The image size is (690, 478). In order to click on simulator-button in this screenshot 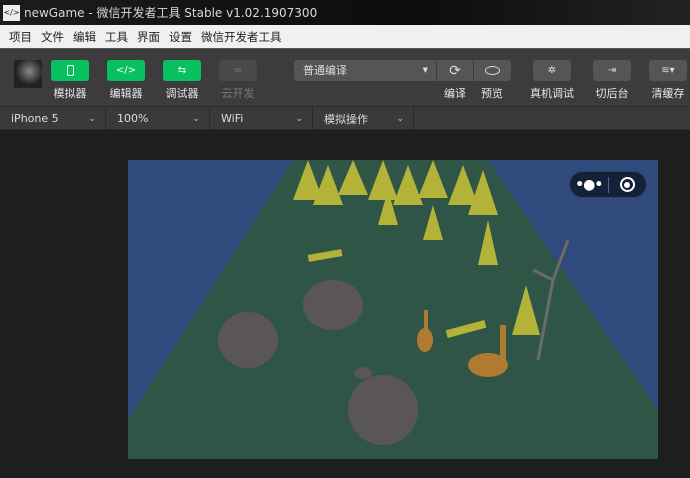, I will do `click(70, 70)`.